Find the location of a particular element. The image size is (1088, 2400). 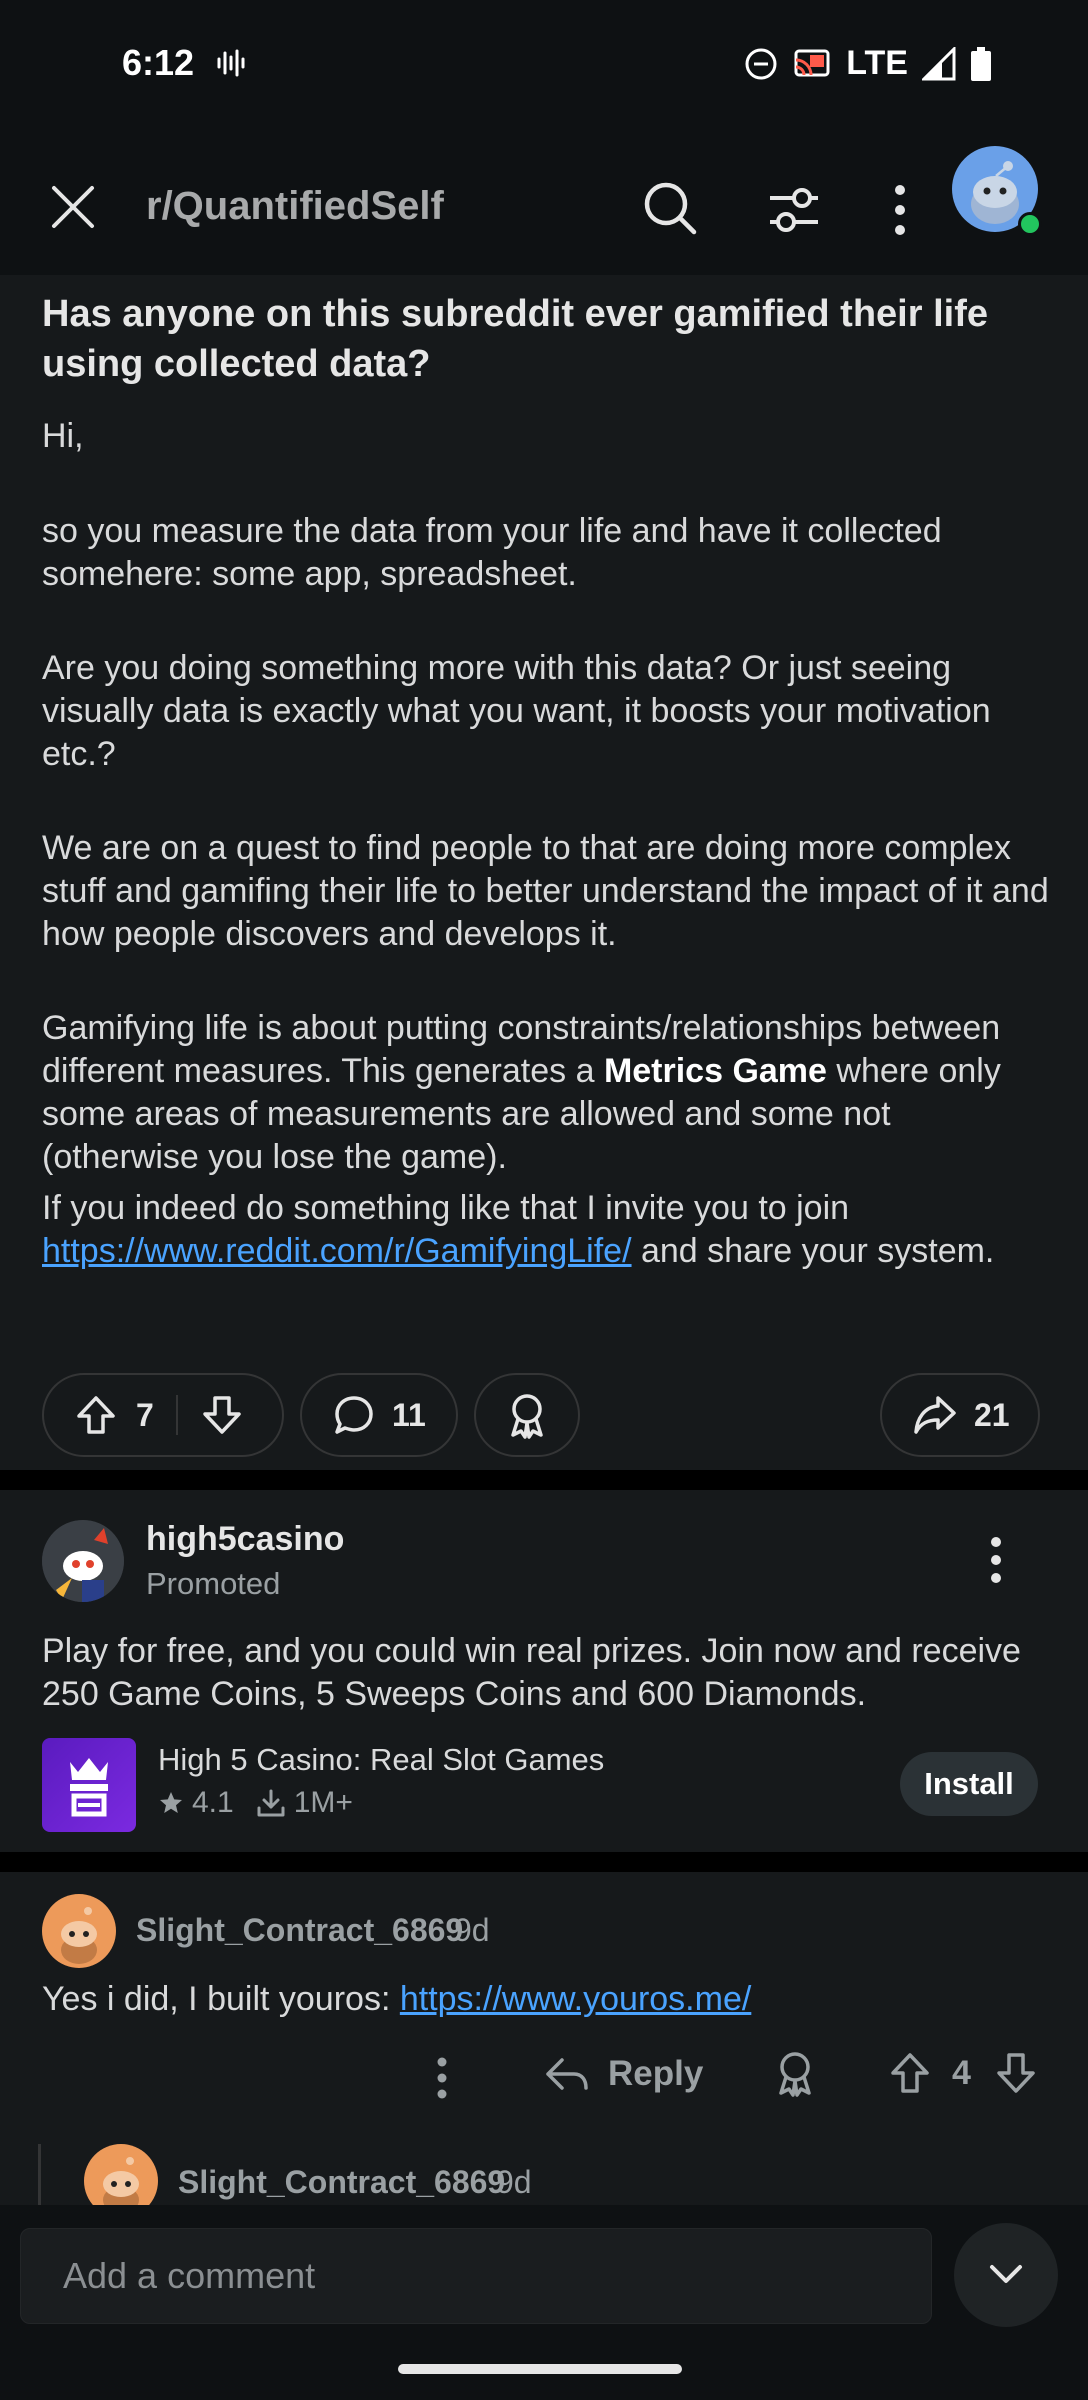

app-downloads: 1M+ is located at coordinates (323, 1802).